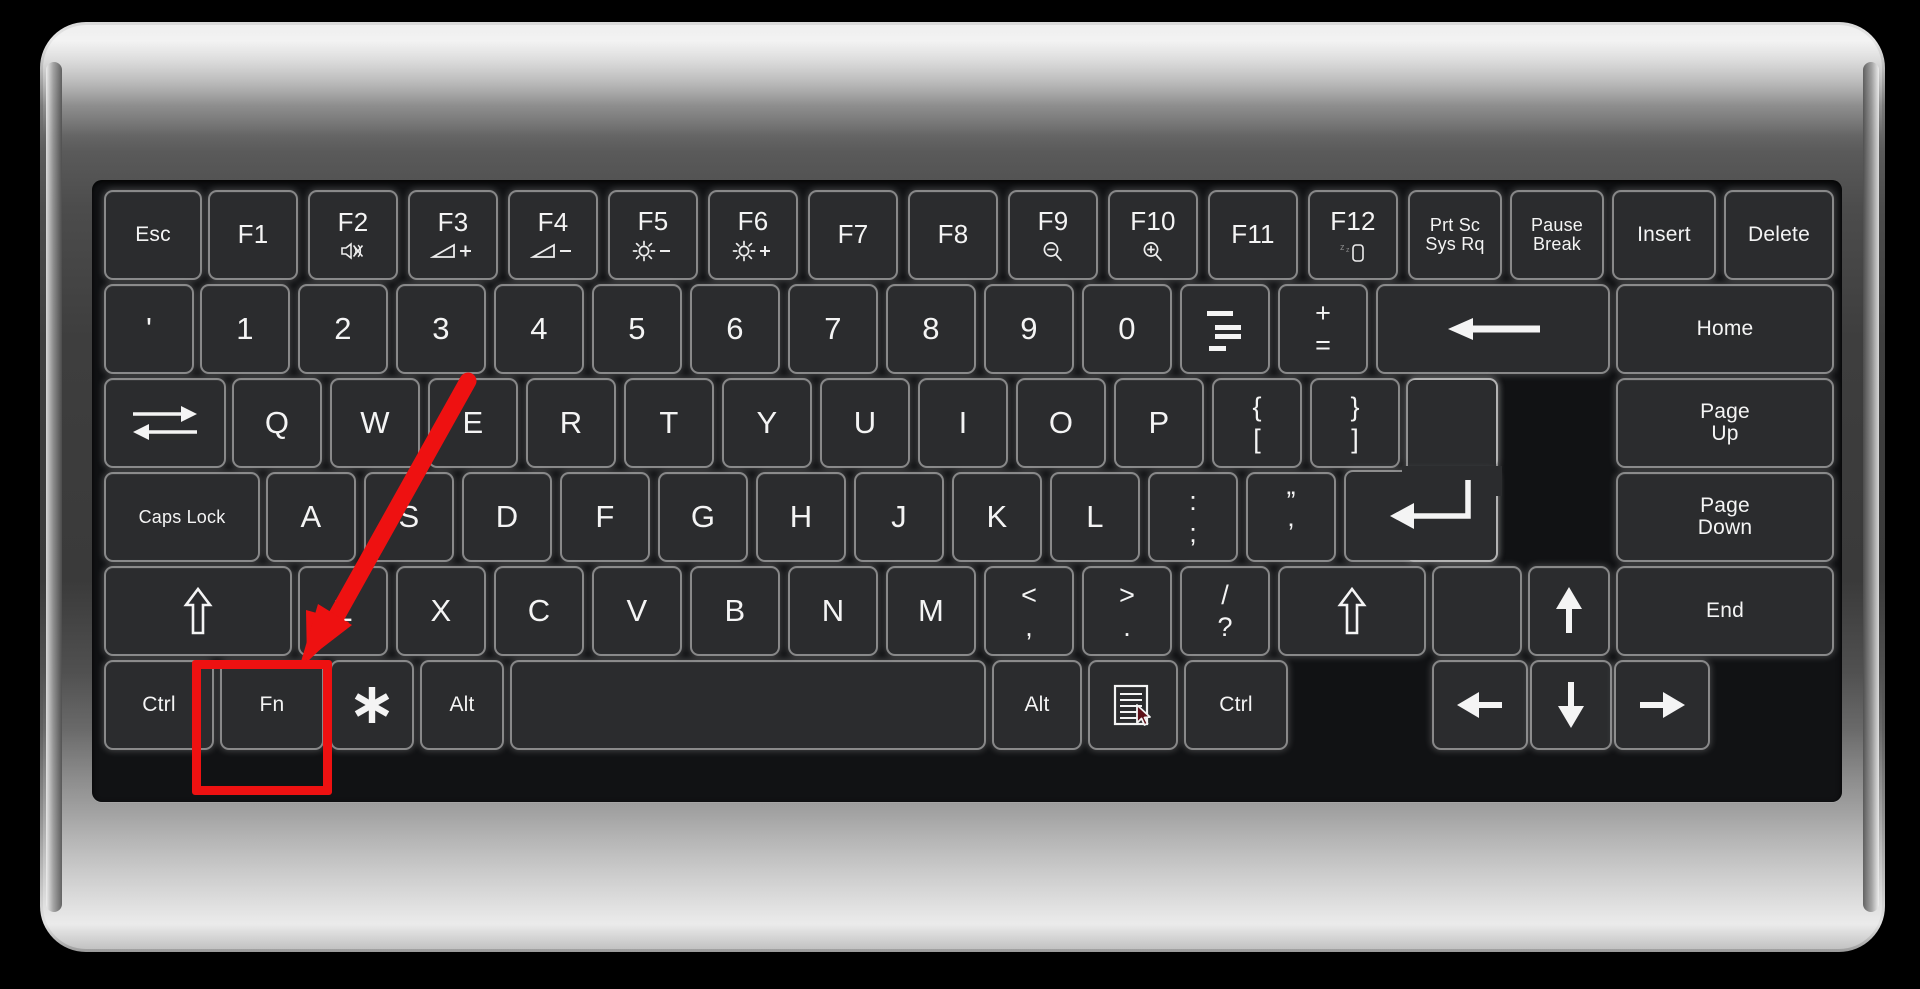 This screenshot has height=989, width=1920. What do you see at coordinates (953, 235) in the screenshot?
I see `key-f8: F8` at bounding box center [953, 235].